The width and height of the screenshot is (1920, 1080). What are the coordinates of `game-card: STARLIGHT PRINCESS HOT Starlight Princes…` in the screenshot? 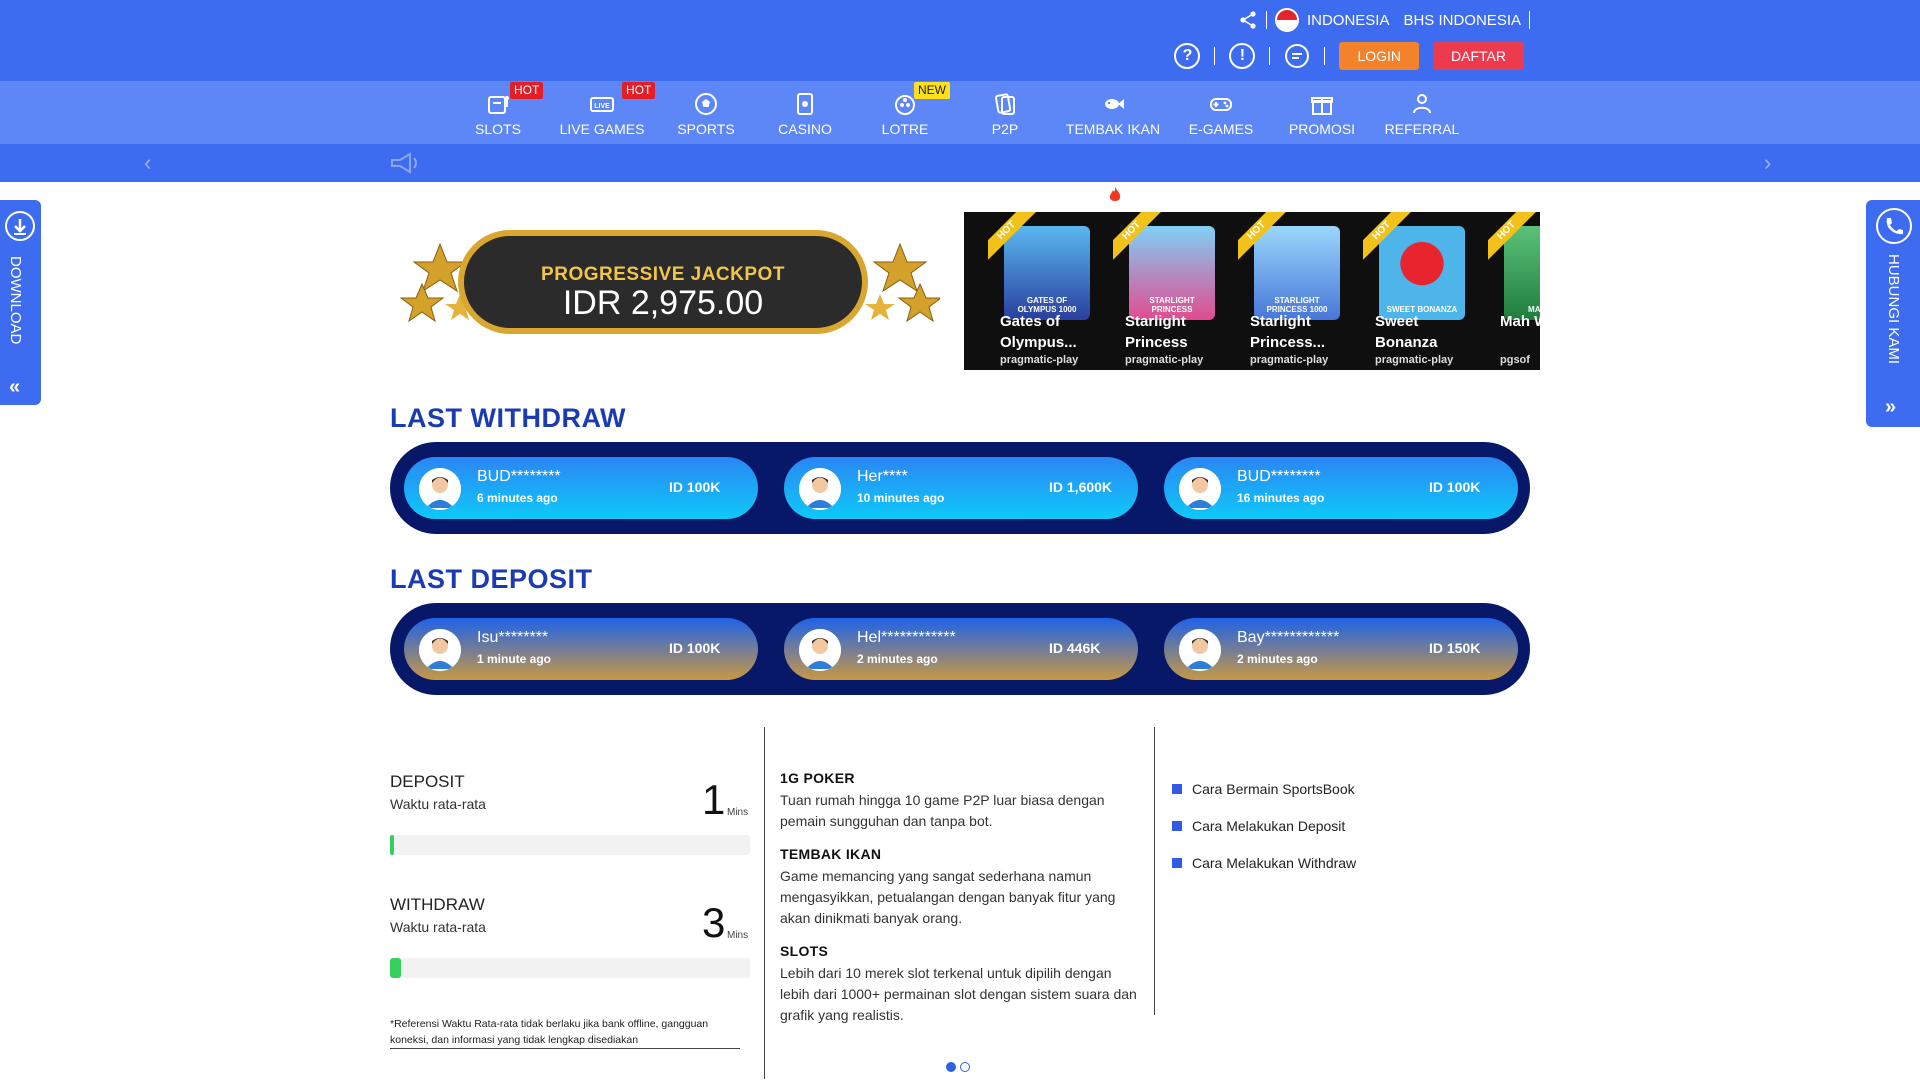 It's located at (1174, 291).